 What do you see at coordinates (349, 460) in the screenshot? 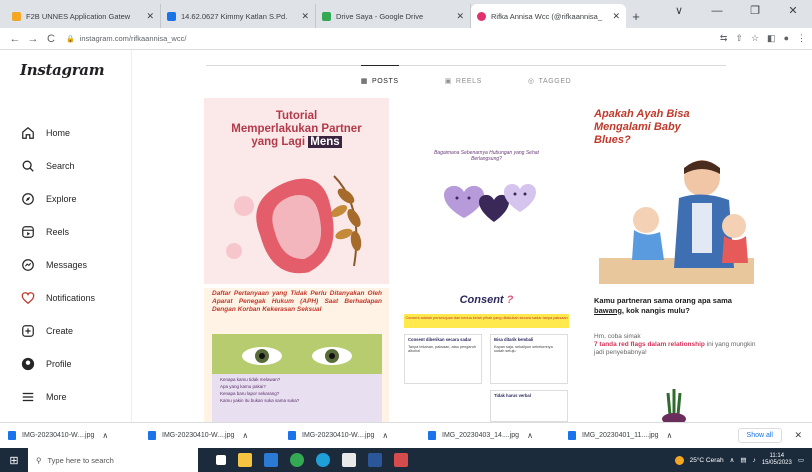
I see `store-icon` at bounding box center [349, 460].